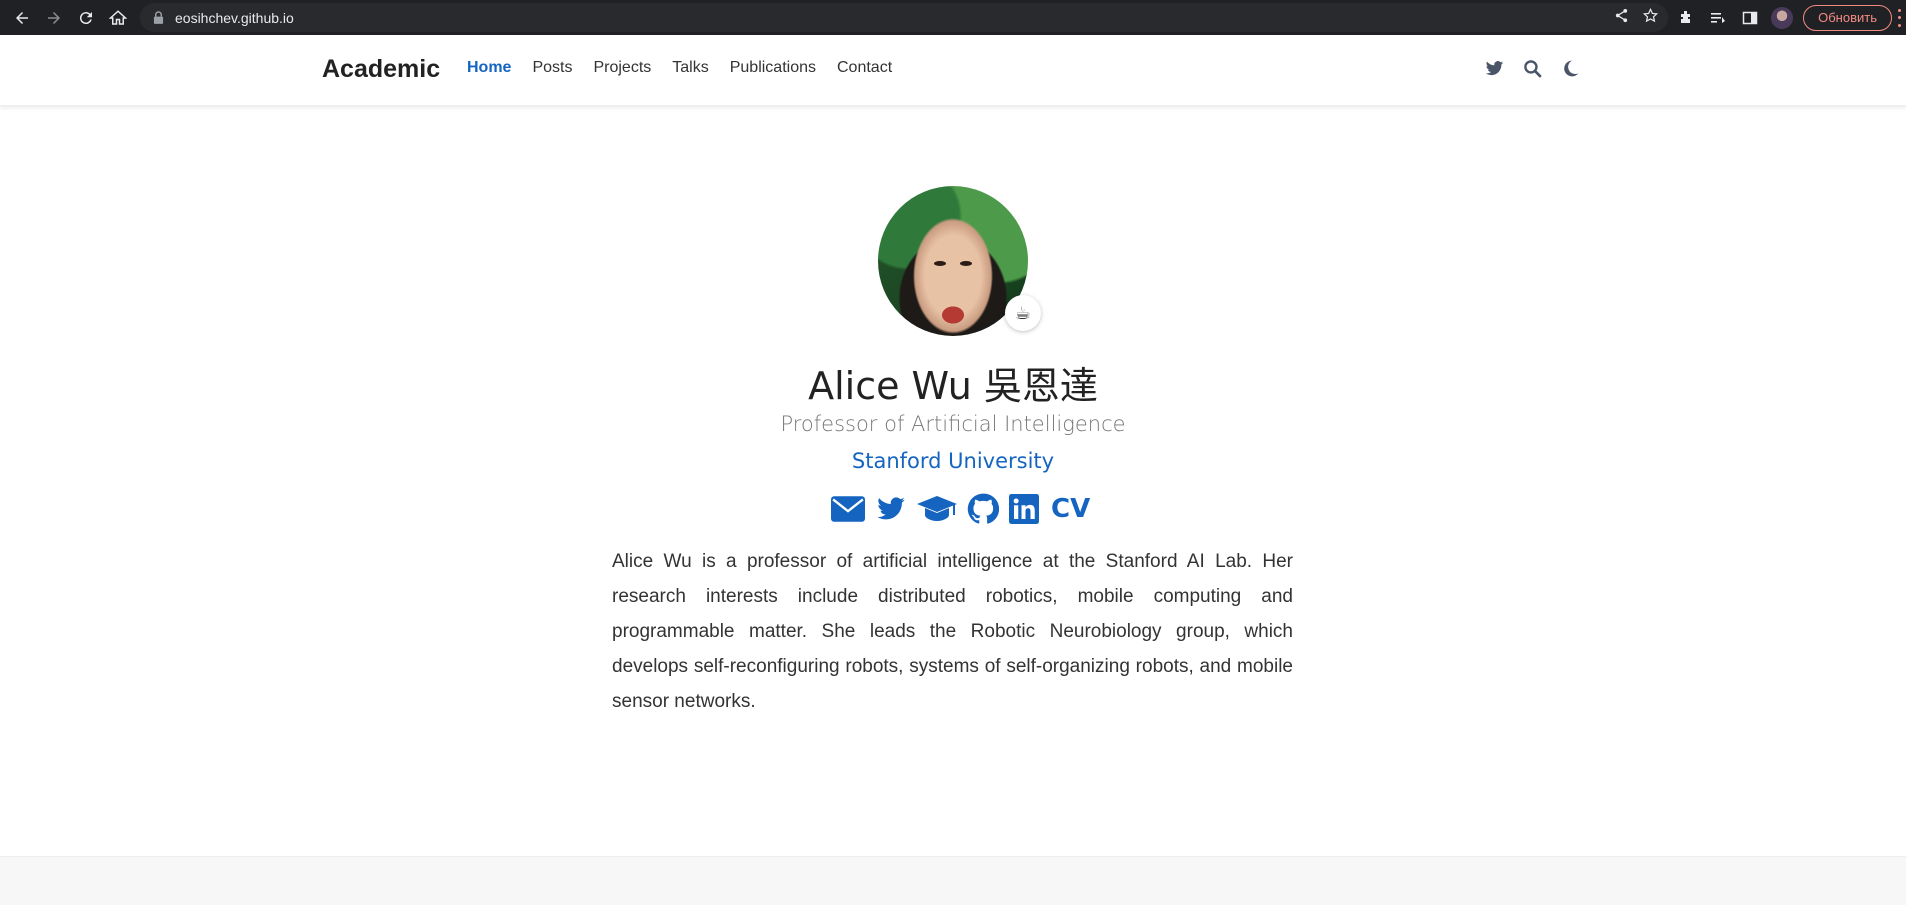 The height and width of the screenshot is (905, 1906). What do you see at coordinates (1650, 17) in the screenshot?
I see `bookmark-star-icon` at bounding box center [1650, 17].